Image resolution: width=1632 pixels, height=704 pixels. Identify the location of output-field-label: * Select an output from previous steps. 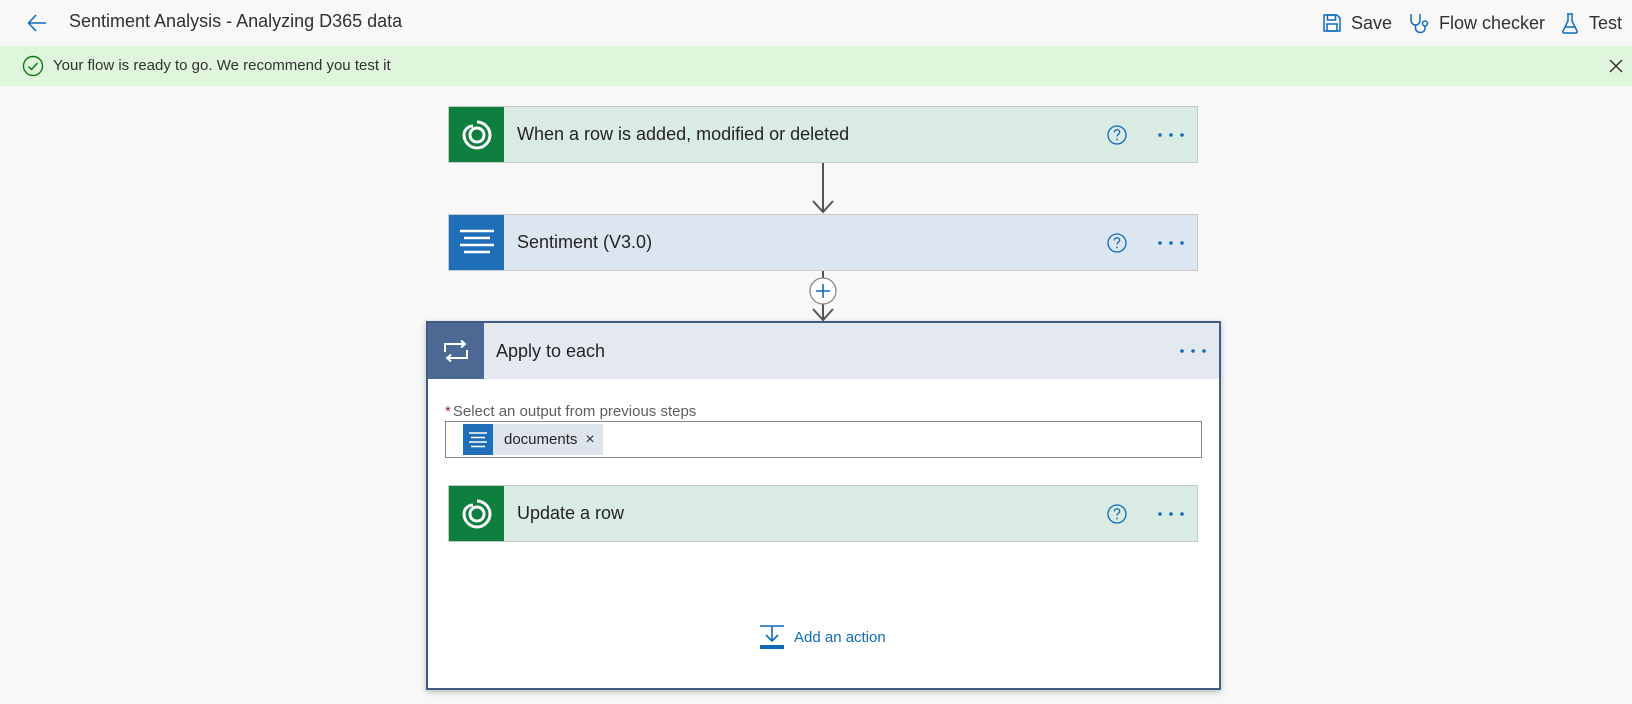
(570, 411).